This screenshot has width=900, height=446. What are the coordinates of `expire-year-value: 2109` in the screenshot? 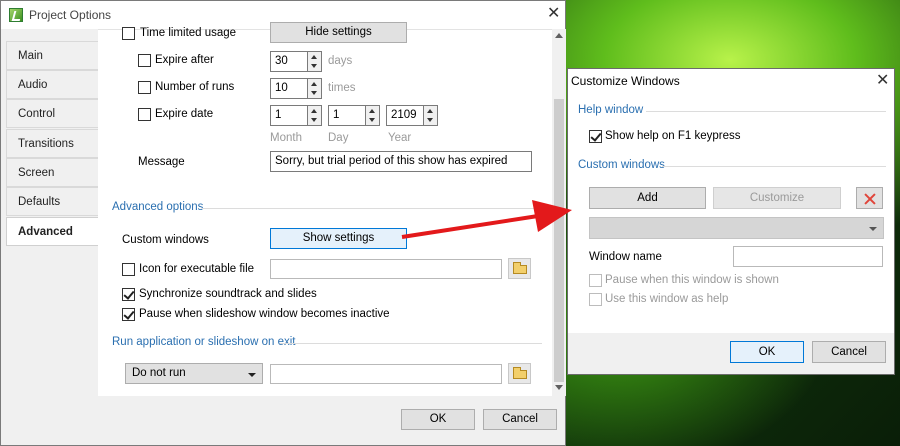 It's located at (405, 115).